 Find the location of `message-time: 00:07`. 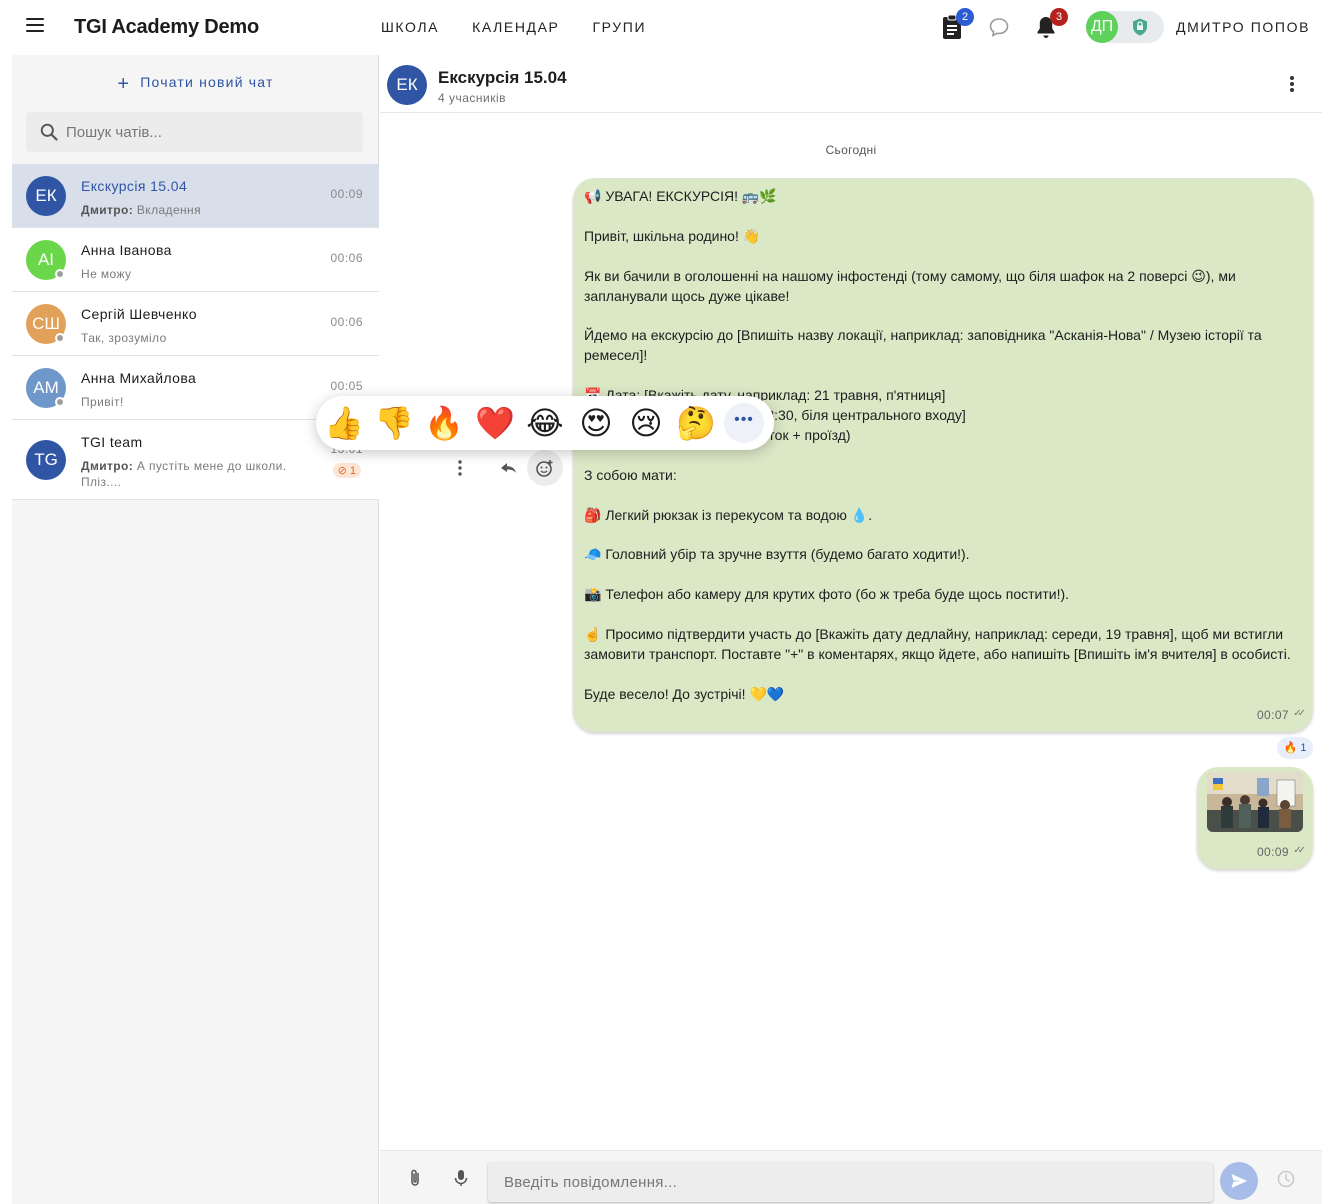

message-time: 00:07 is located at coordinates (1272, 715).